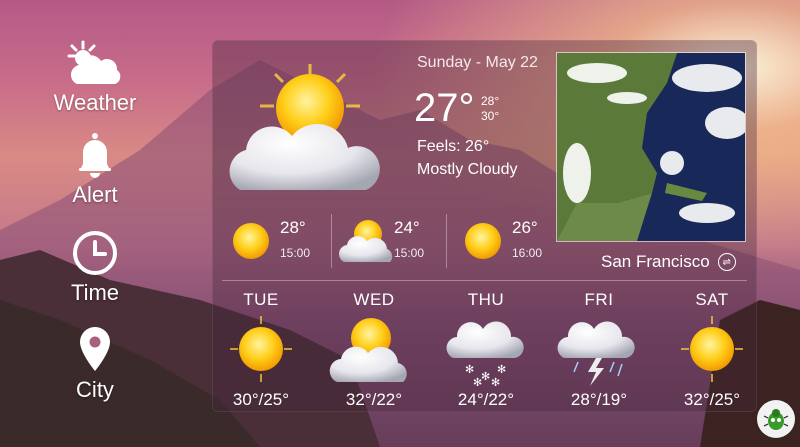  Describe the element at coordinates (279, 239) in the screenshot. I see `hourly-item: 28° 15:00` at that location.